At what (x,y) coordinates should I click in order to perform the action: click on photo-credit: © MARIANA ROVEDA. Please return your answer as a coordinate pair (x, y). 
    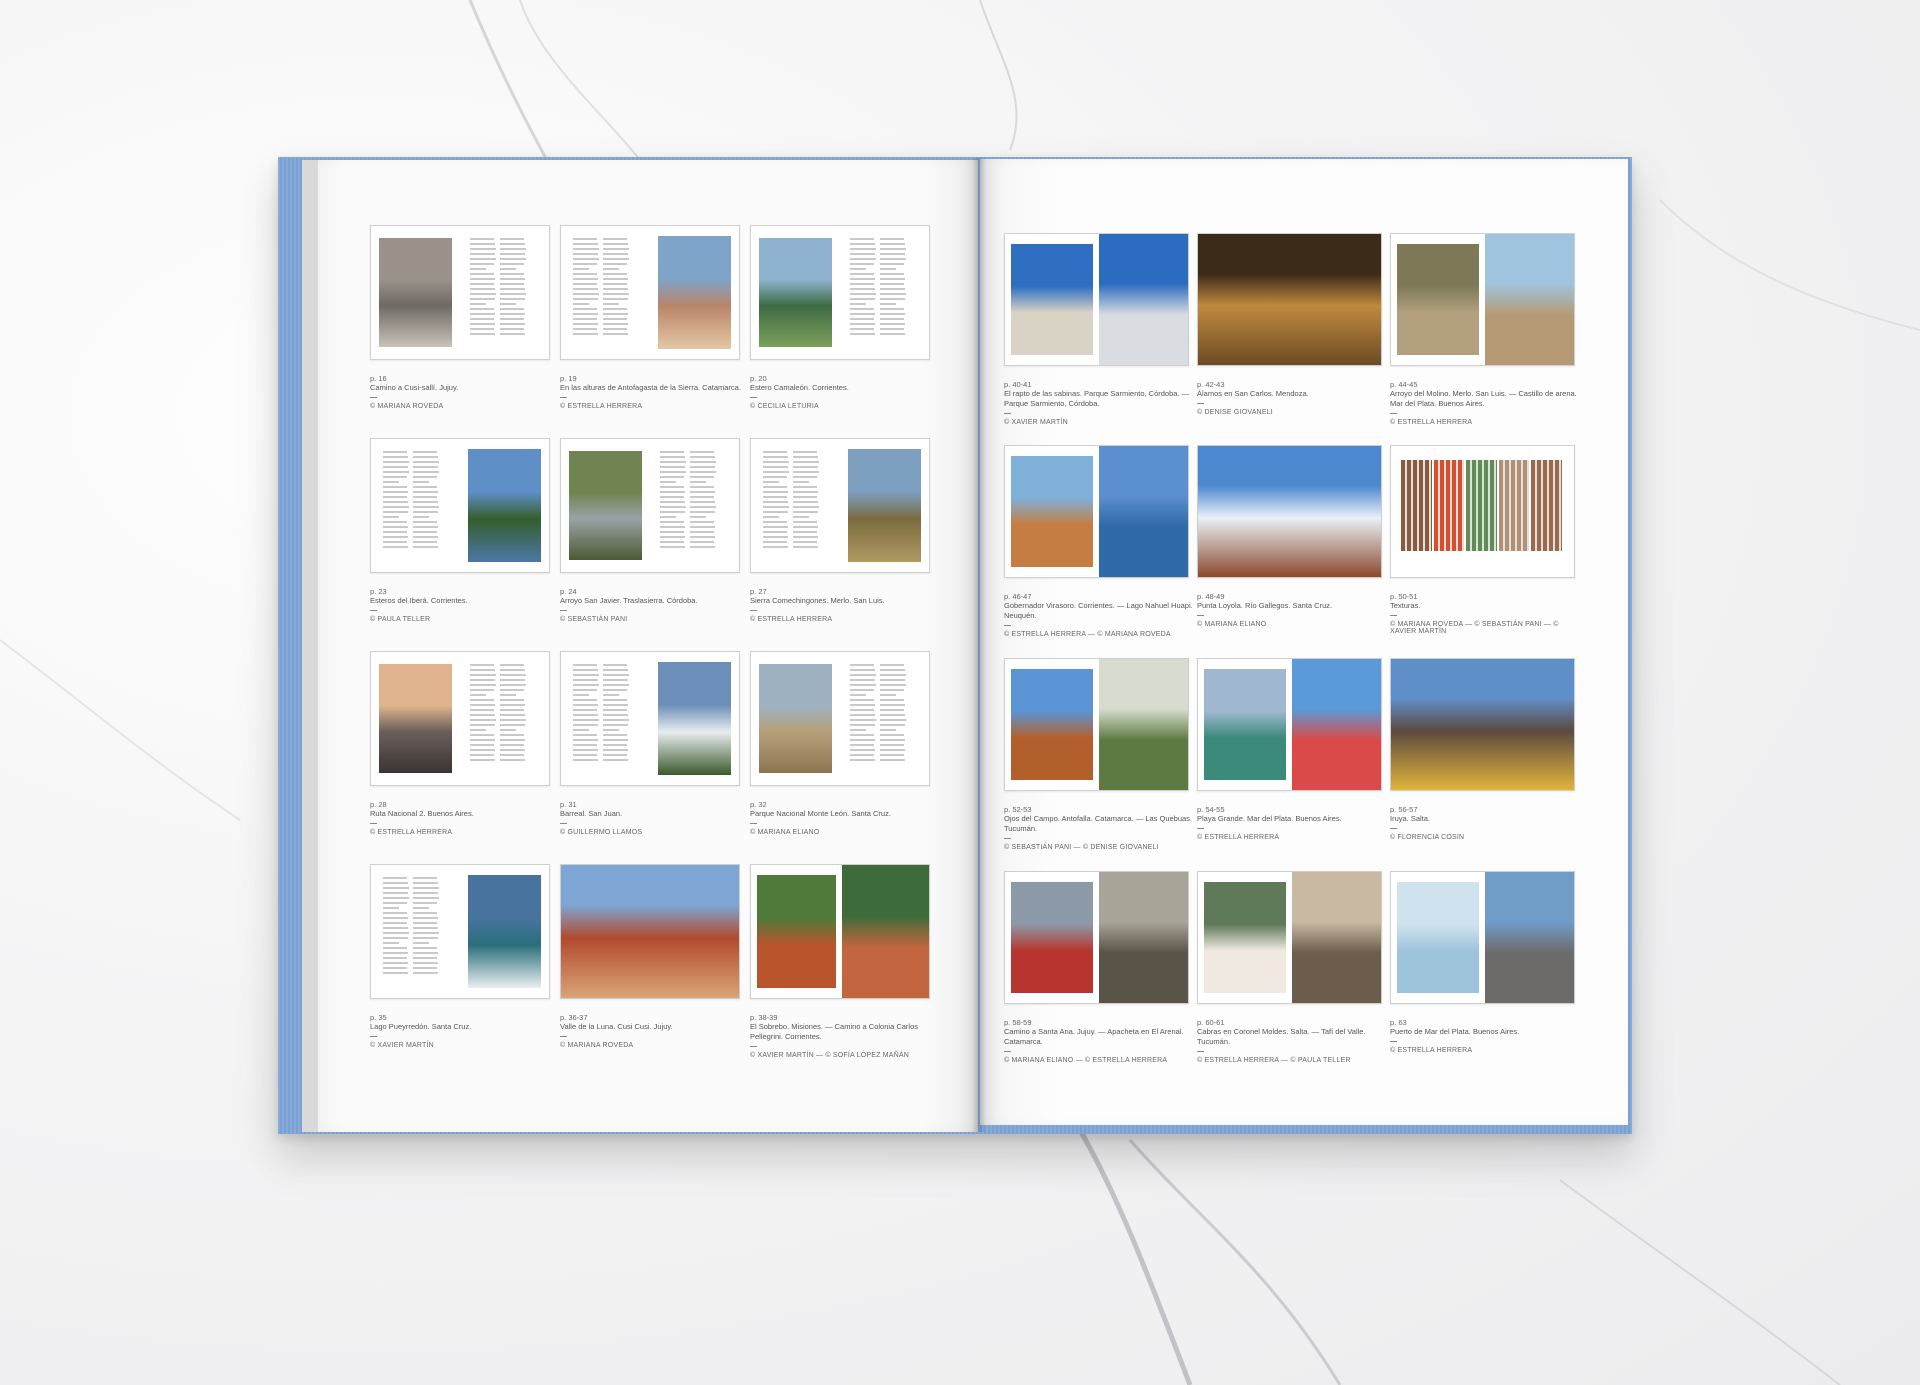
    Looking at the image, I should click on (597, 1045).